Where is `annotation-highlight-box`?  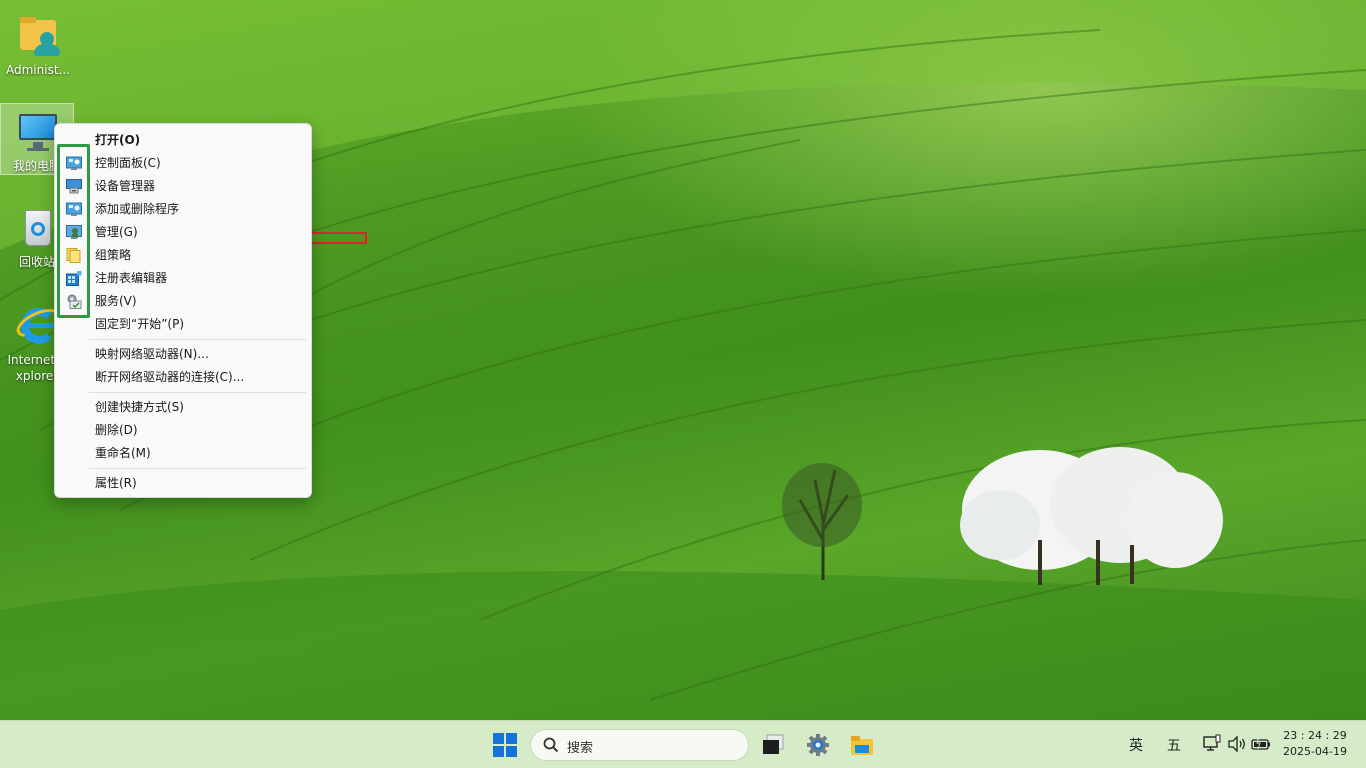 annotation-highlight-box is located at coordinates (73, 231).